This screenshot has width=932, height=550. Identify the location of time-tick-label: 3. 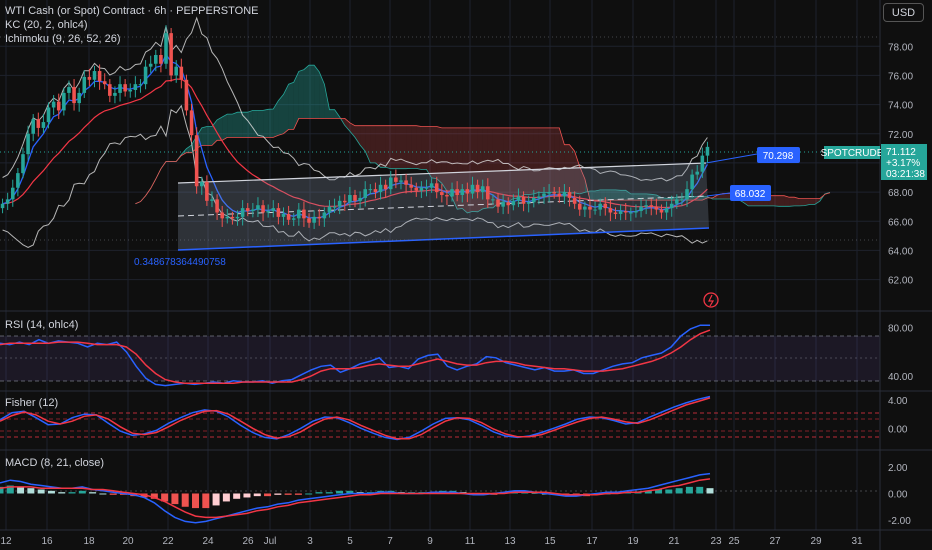
(310, 541).